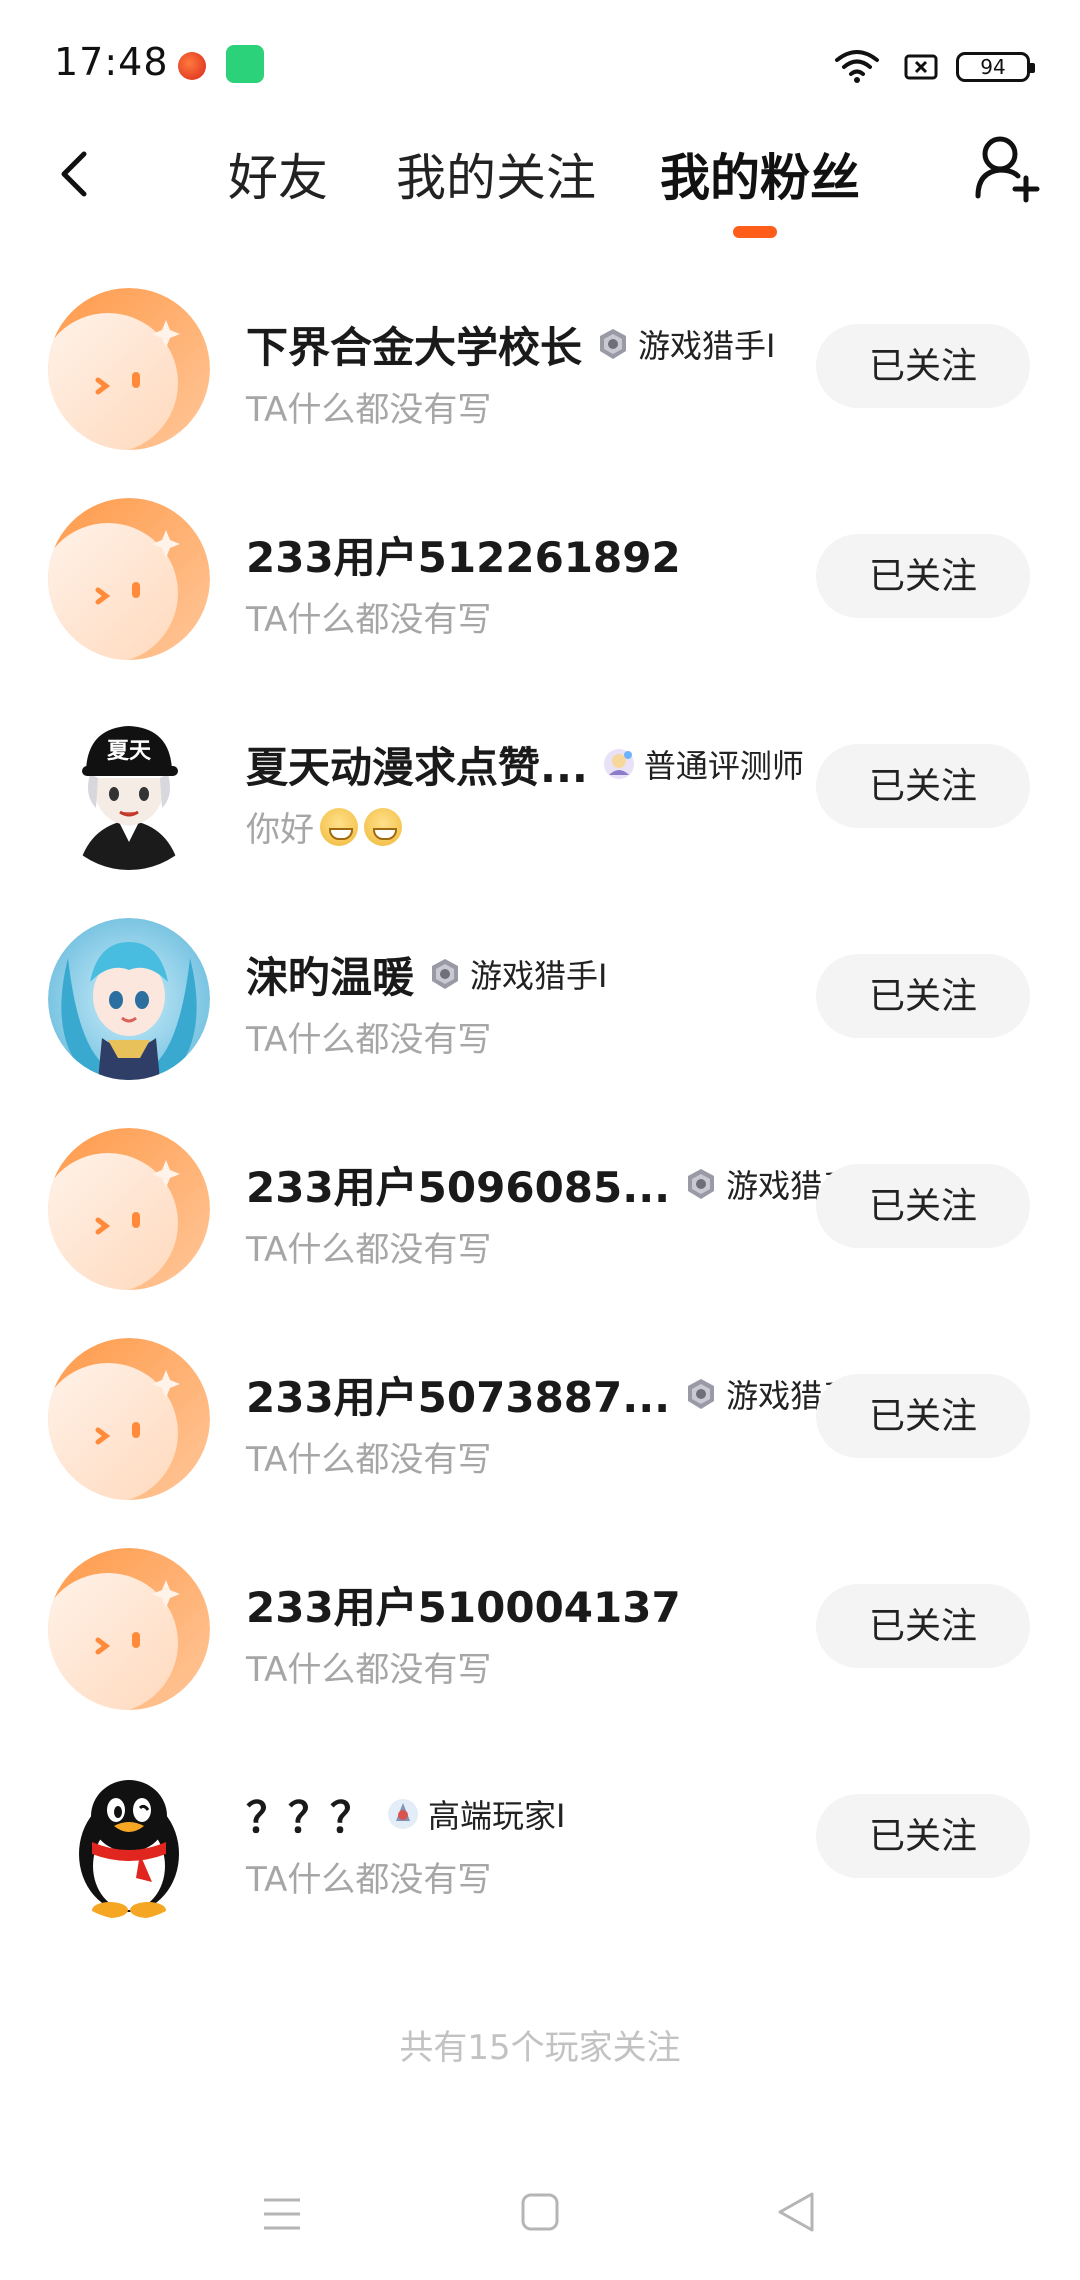 The width and height of the screenshot is (1080, 2280). What do you see at coordinates (540, 65) in the screenshot?
I see `status-bar: 17:48 94` at bounding box center [540, 65].